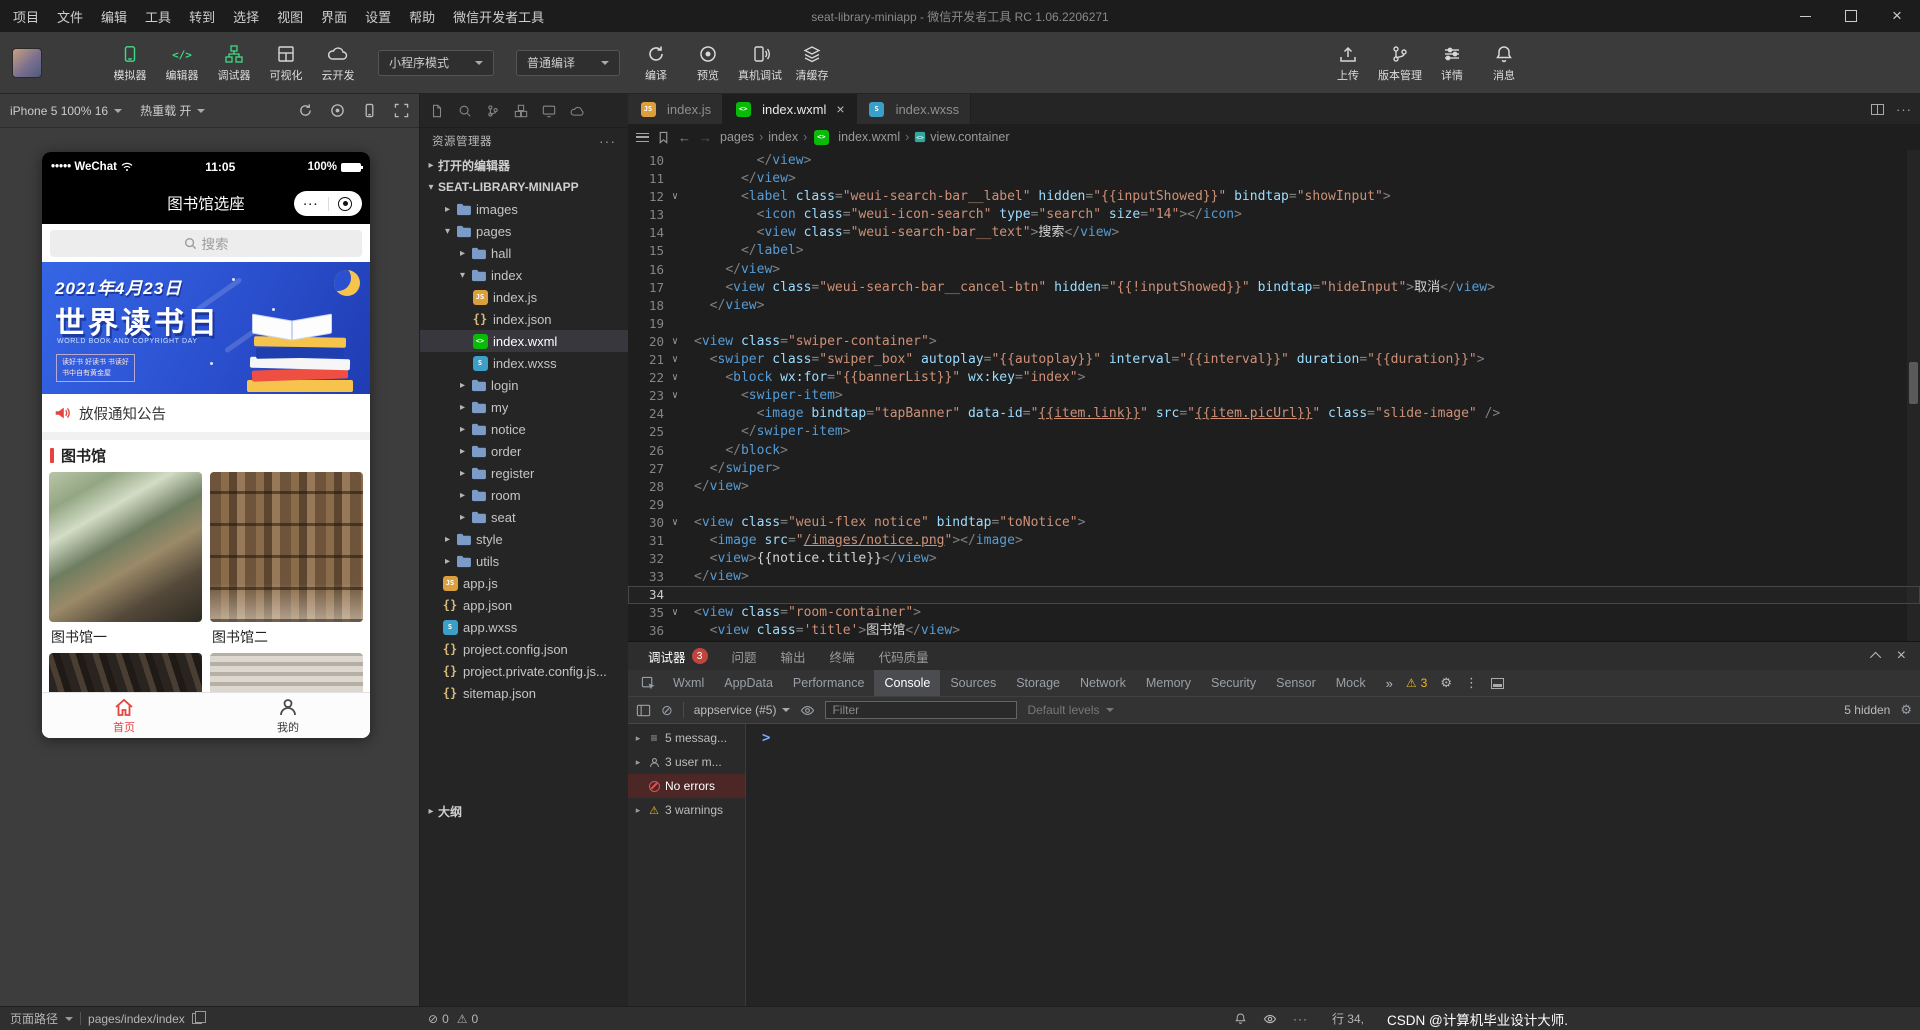  I want to click on console-filter-input, so click(921, 710).